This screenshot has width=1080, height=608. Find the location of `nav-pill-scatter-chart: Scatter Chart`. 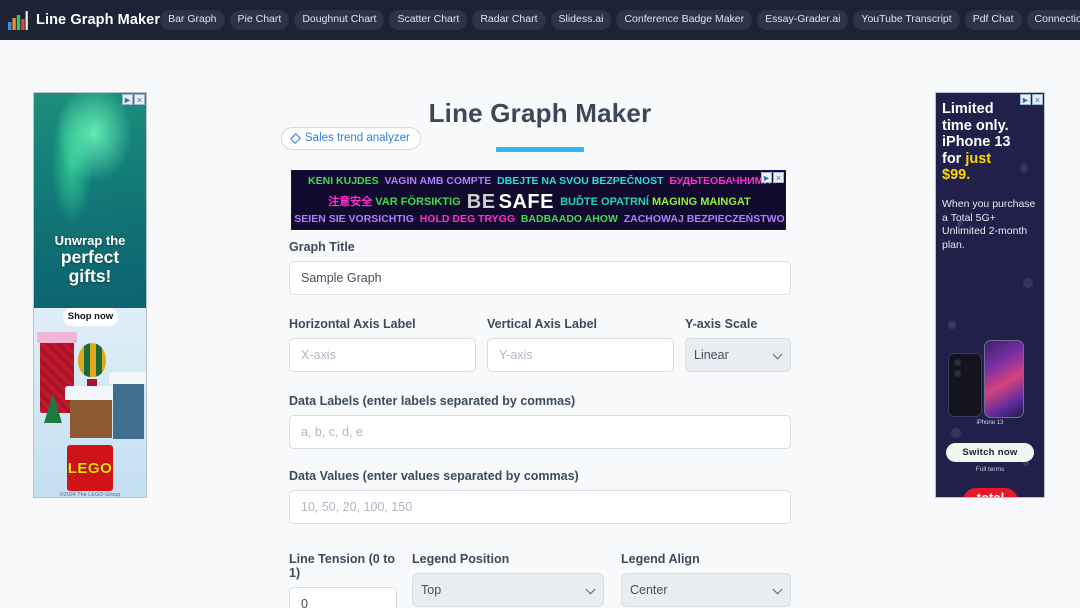

nav-pill-scatter-chart: Scatter Chart is located at coordinates (428, 20).